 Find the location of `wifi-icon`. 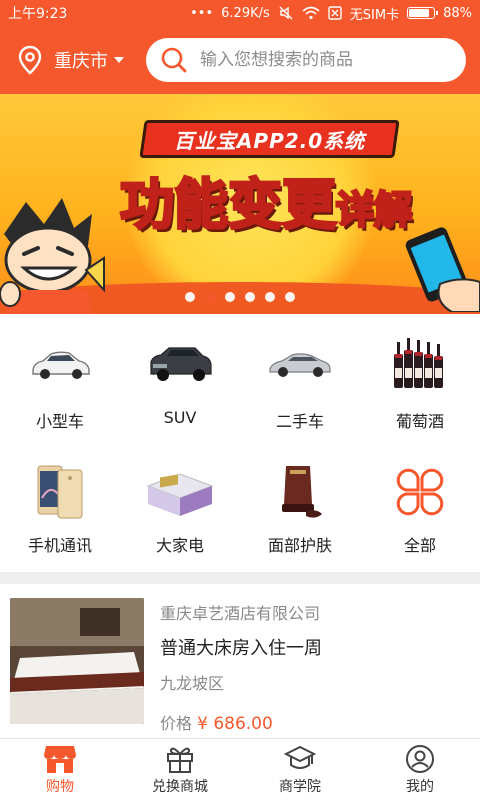

wifi-icon is located at coordinates (311, 13).